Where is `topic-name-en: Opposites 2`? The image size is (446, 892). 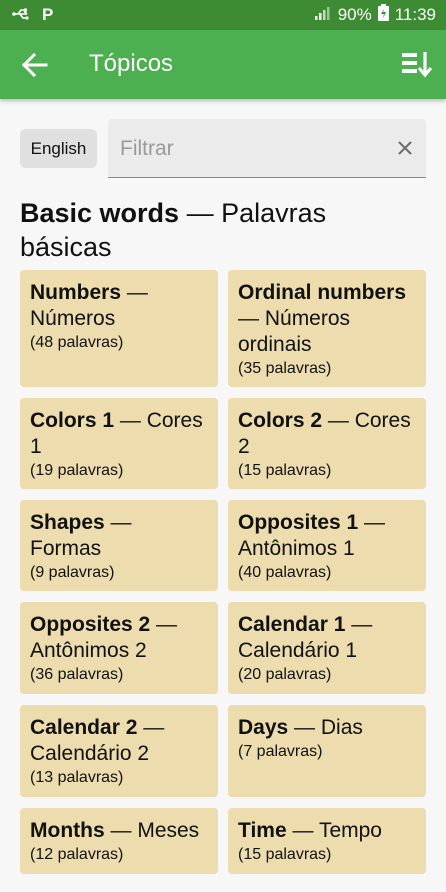
topic-name-en: Opposites 2 is located at coordinates (90, 624).